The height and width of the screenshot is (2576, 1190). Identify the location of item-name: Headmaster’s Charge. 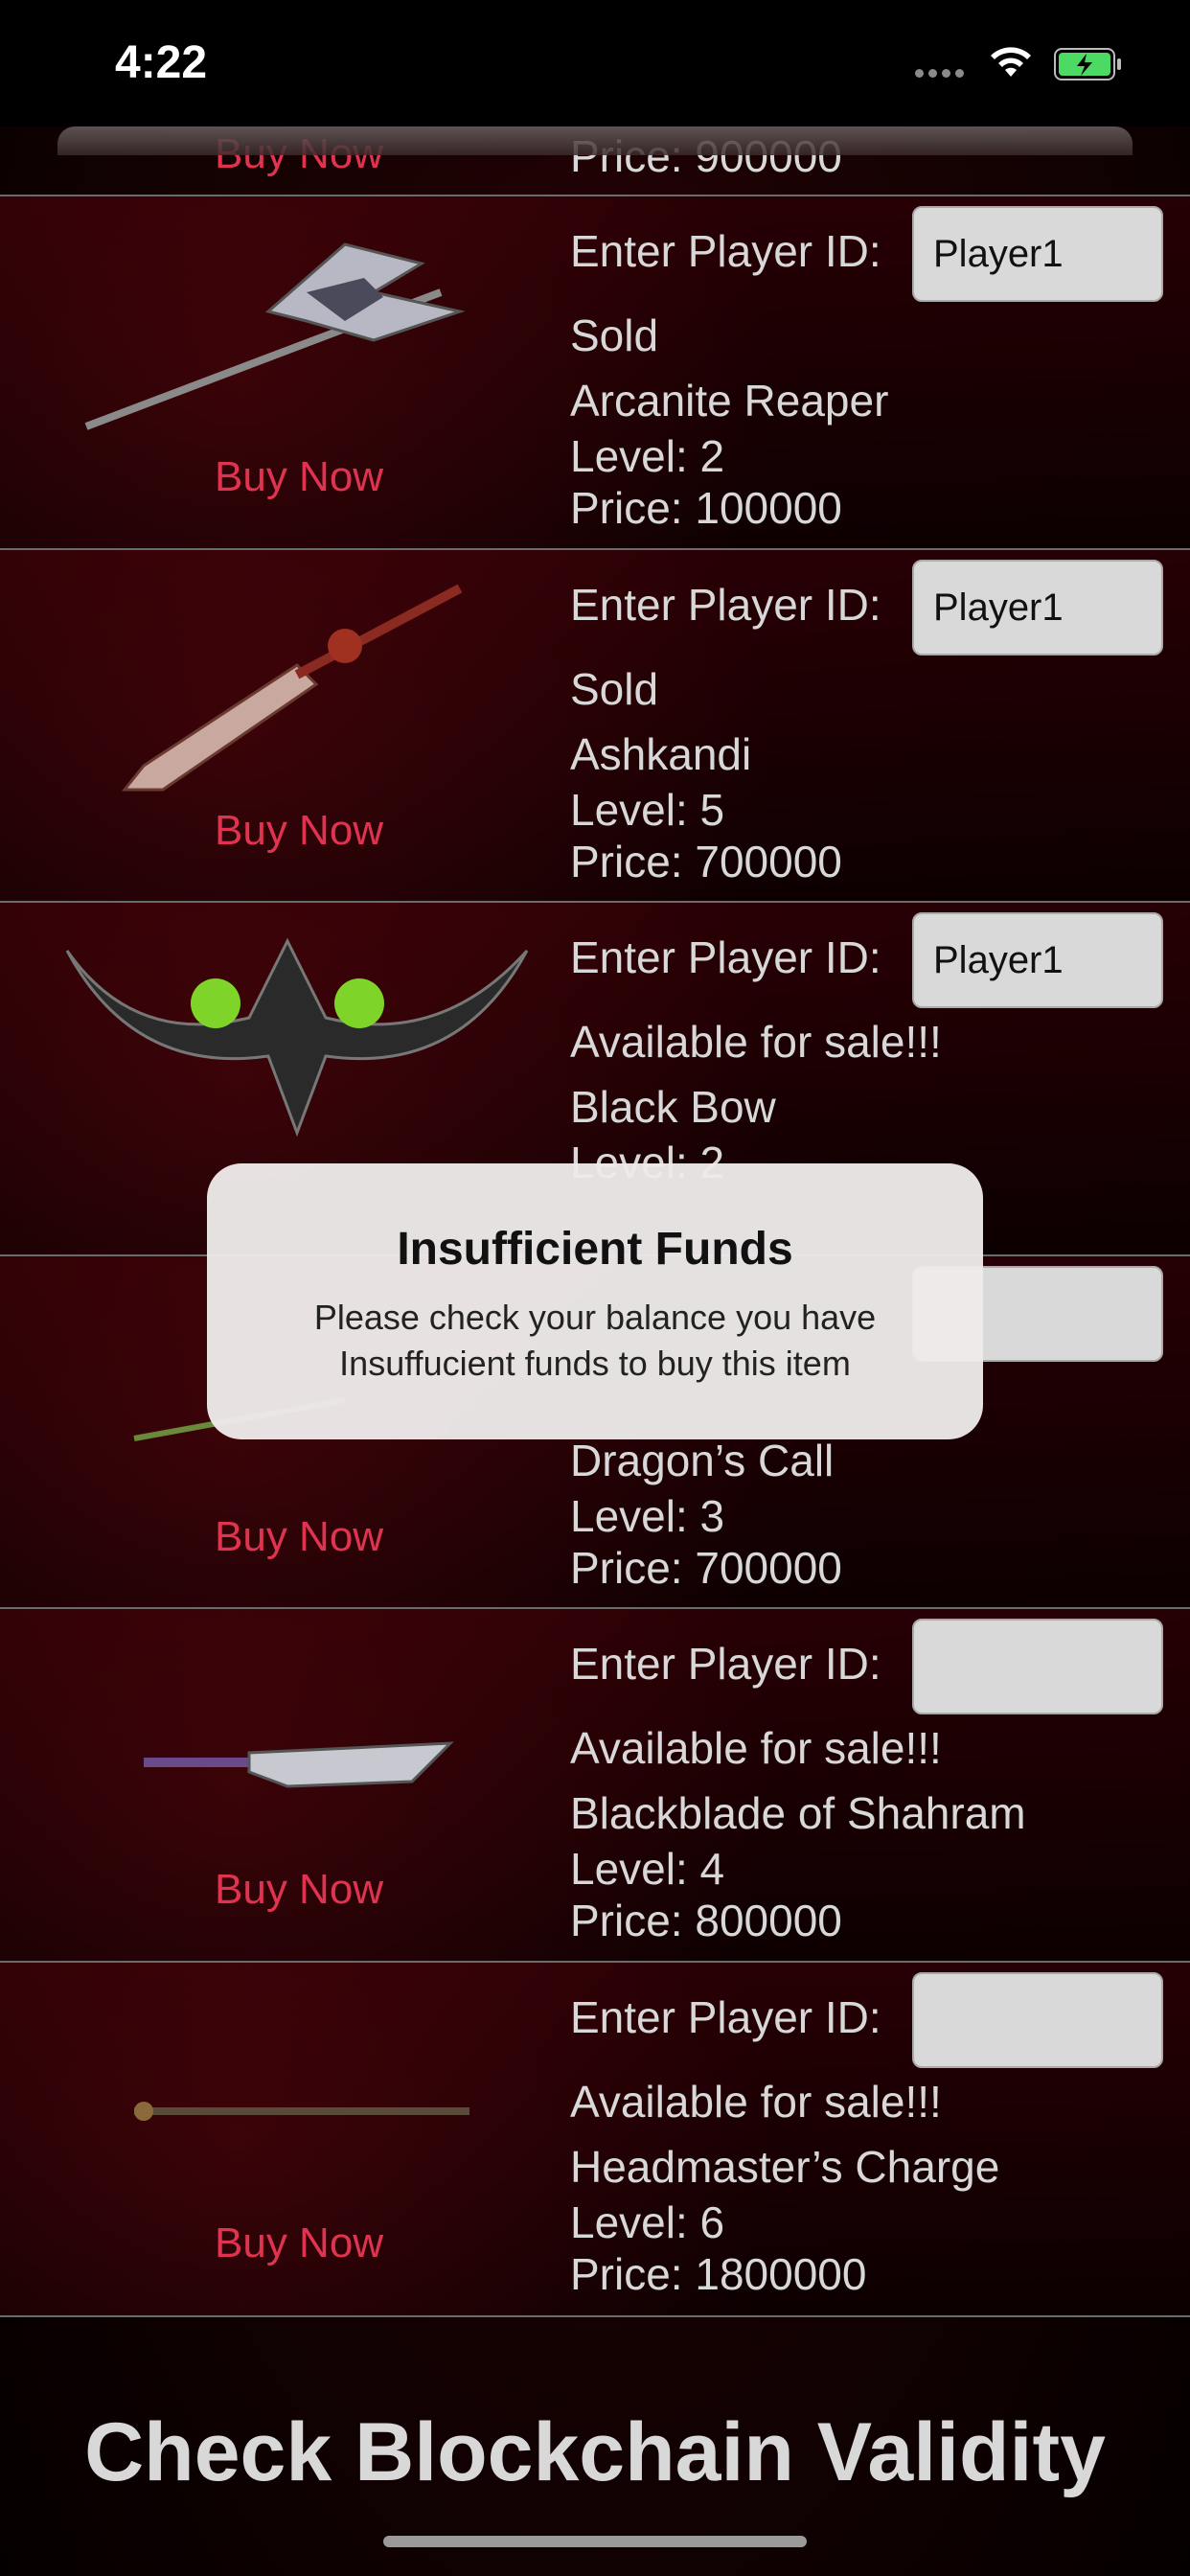
(785, 2167).